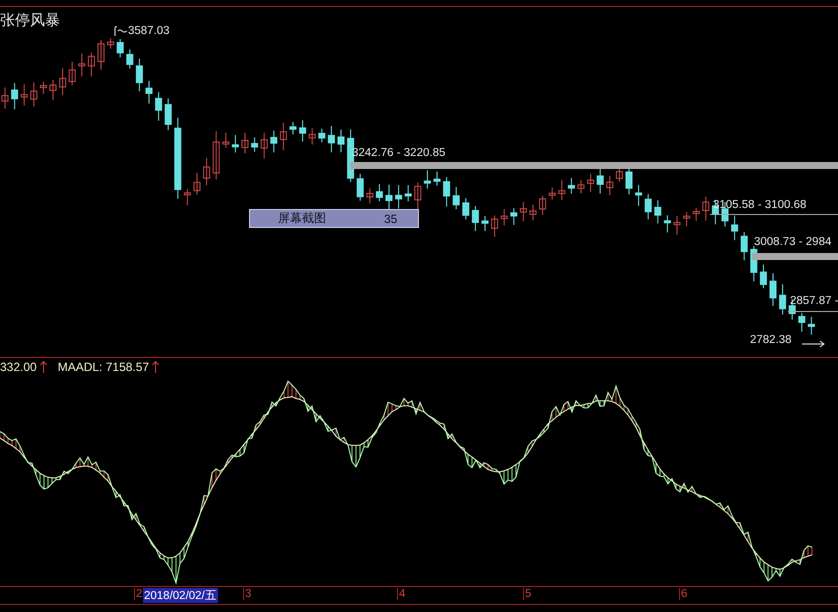 The height and width of the screenshot is (612, 838). Describe the element at coordinates (121, 31) in the screenshot. I see `pointer-icon` at that location.